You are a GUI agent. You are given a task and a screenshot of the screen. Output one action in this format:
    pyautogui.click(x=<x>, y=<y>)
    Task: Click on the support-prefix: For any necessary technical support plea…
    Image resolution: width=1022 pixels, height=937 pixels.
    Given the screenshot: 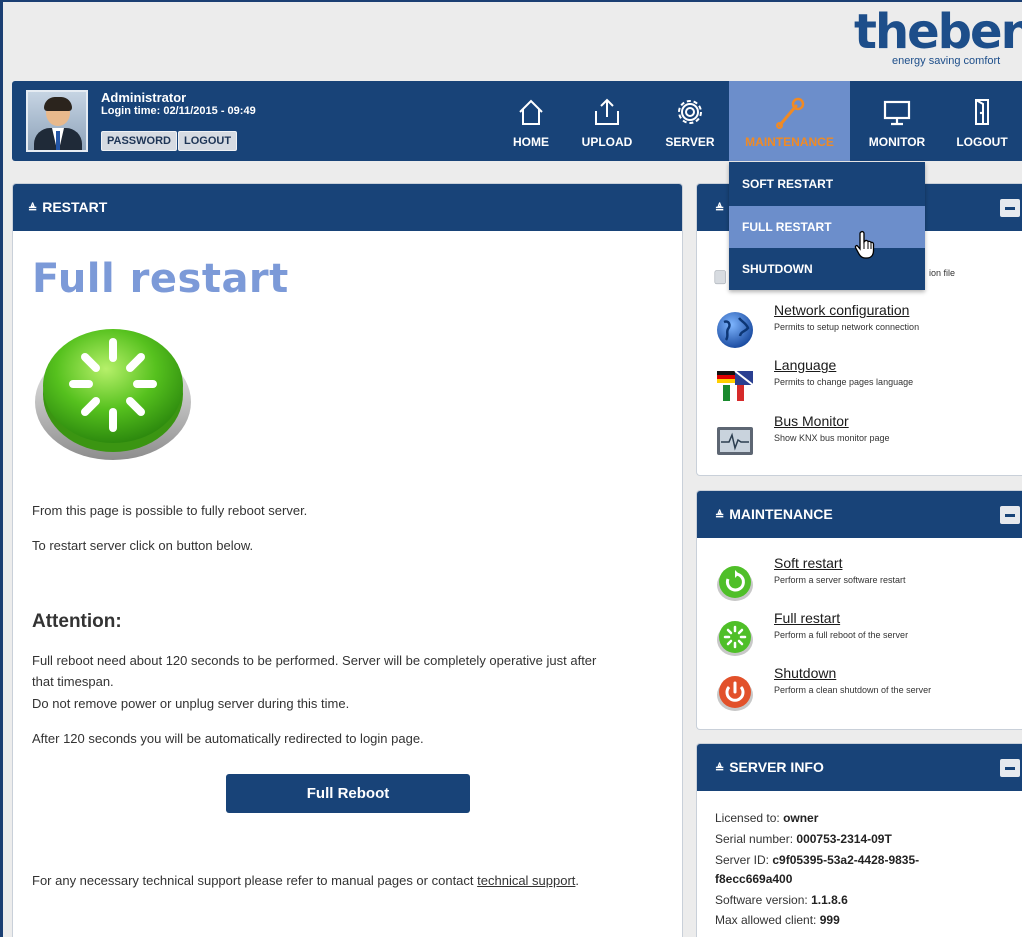 What is the action you would take?
    pyautogui.click(x=255, y=880)
    